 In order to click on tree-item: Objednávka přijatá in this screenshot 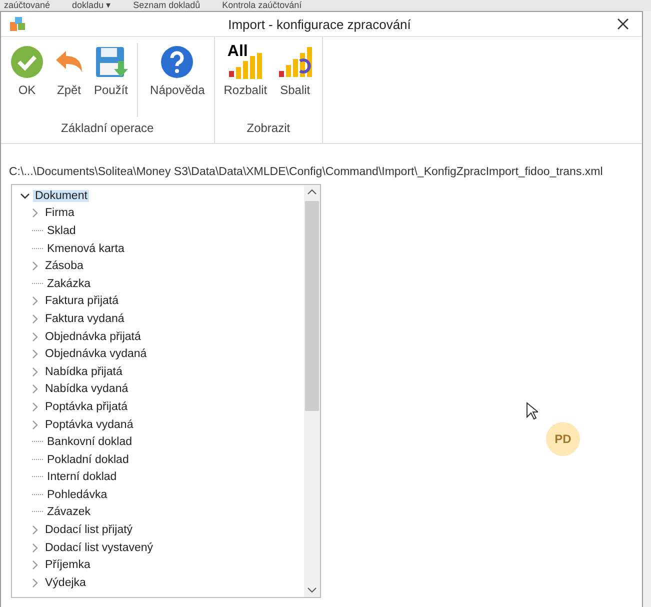, I will do `click(93, 336)`.